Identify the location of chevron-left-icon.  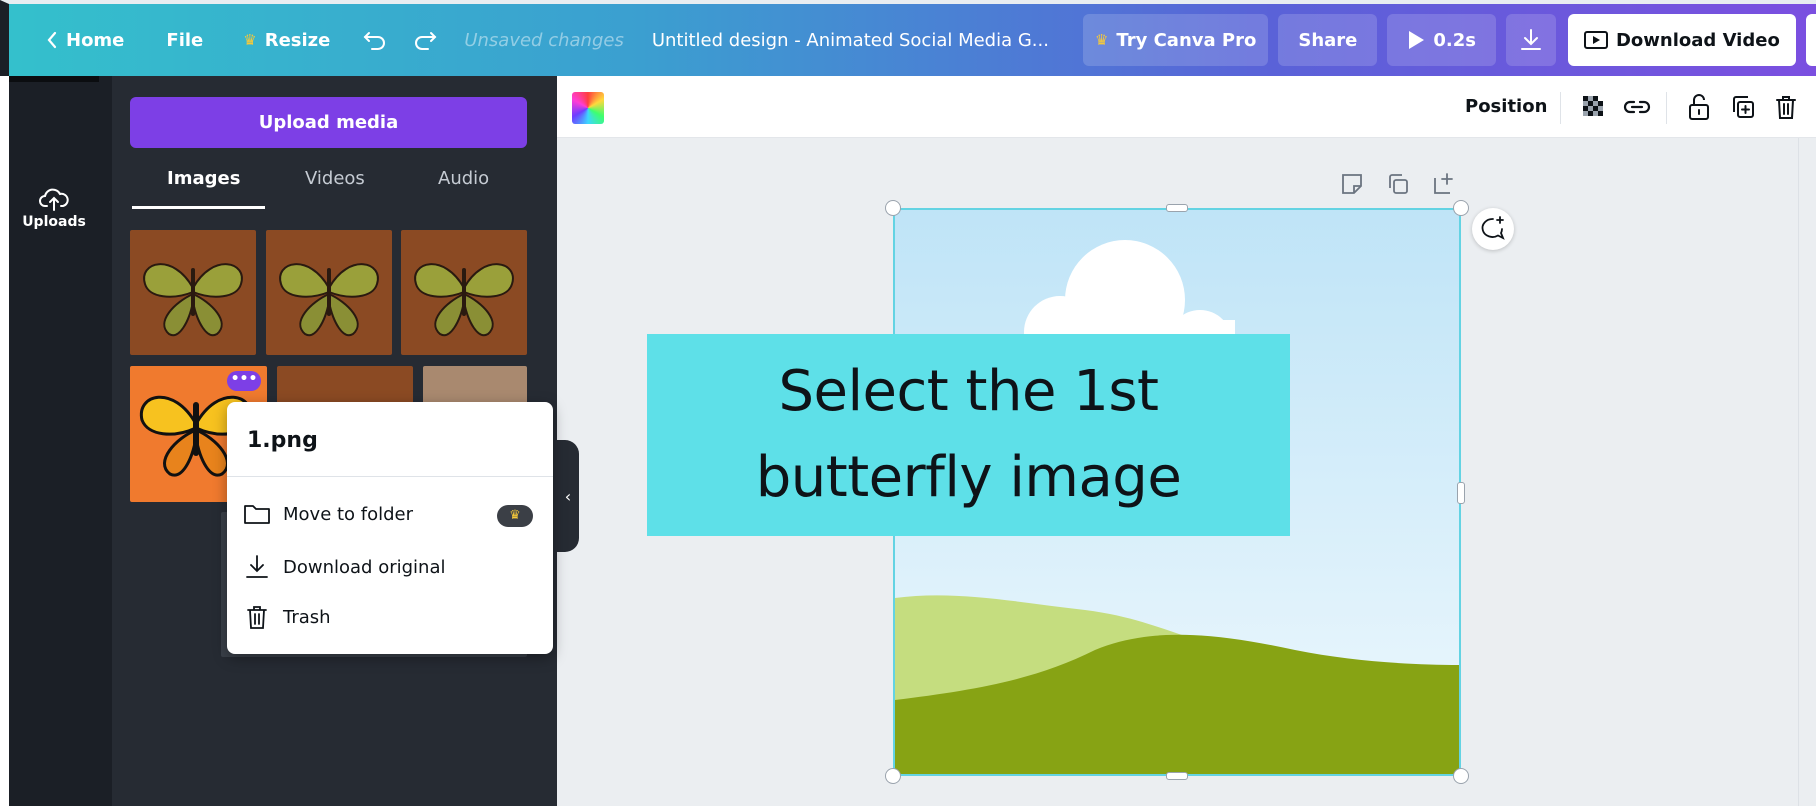
(52, 40).